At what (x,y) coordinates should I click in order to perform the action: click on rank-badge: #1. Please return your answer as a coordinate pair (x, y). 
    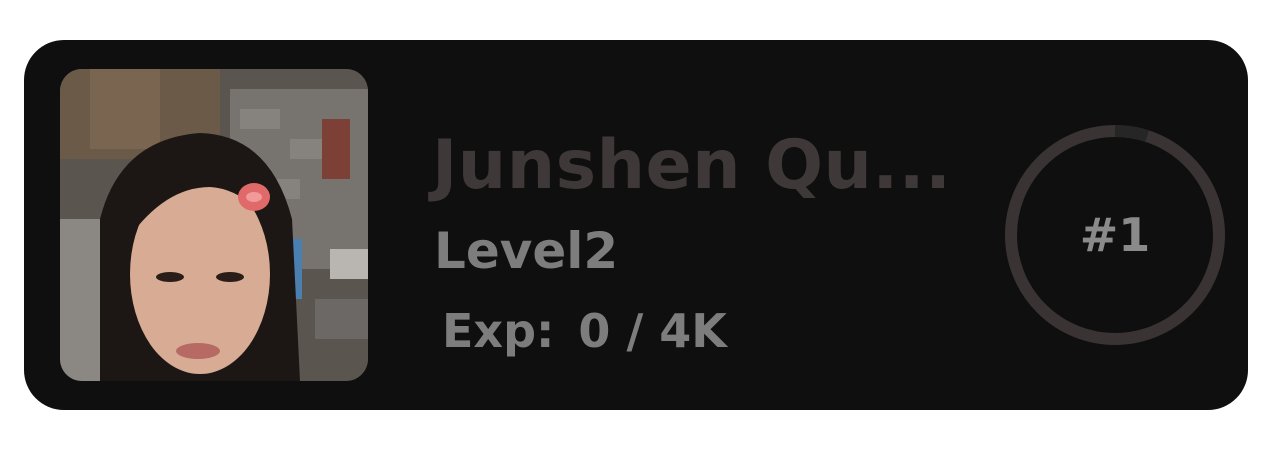
    Looking at the image, I should click on (1115, 235).